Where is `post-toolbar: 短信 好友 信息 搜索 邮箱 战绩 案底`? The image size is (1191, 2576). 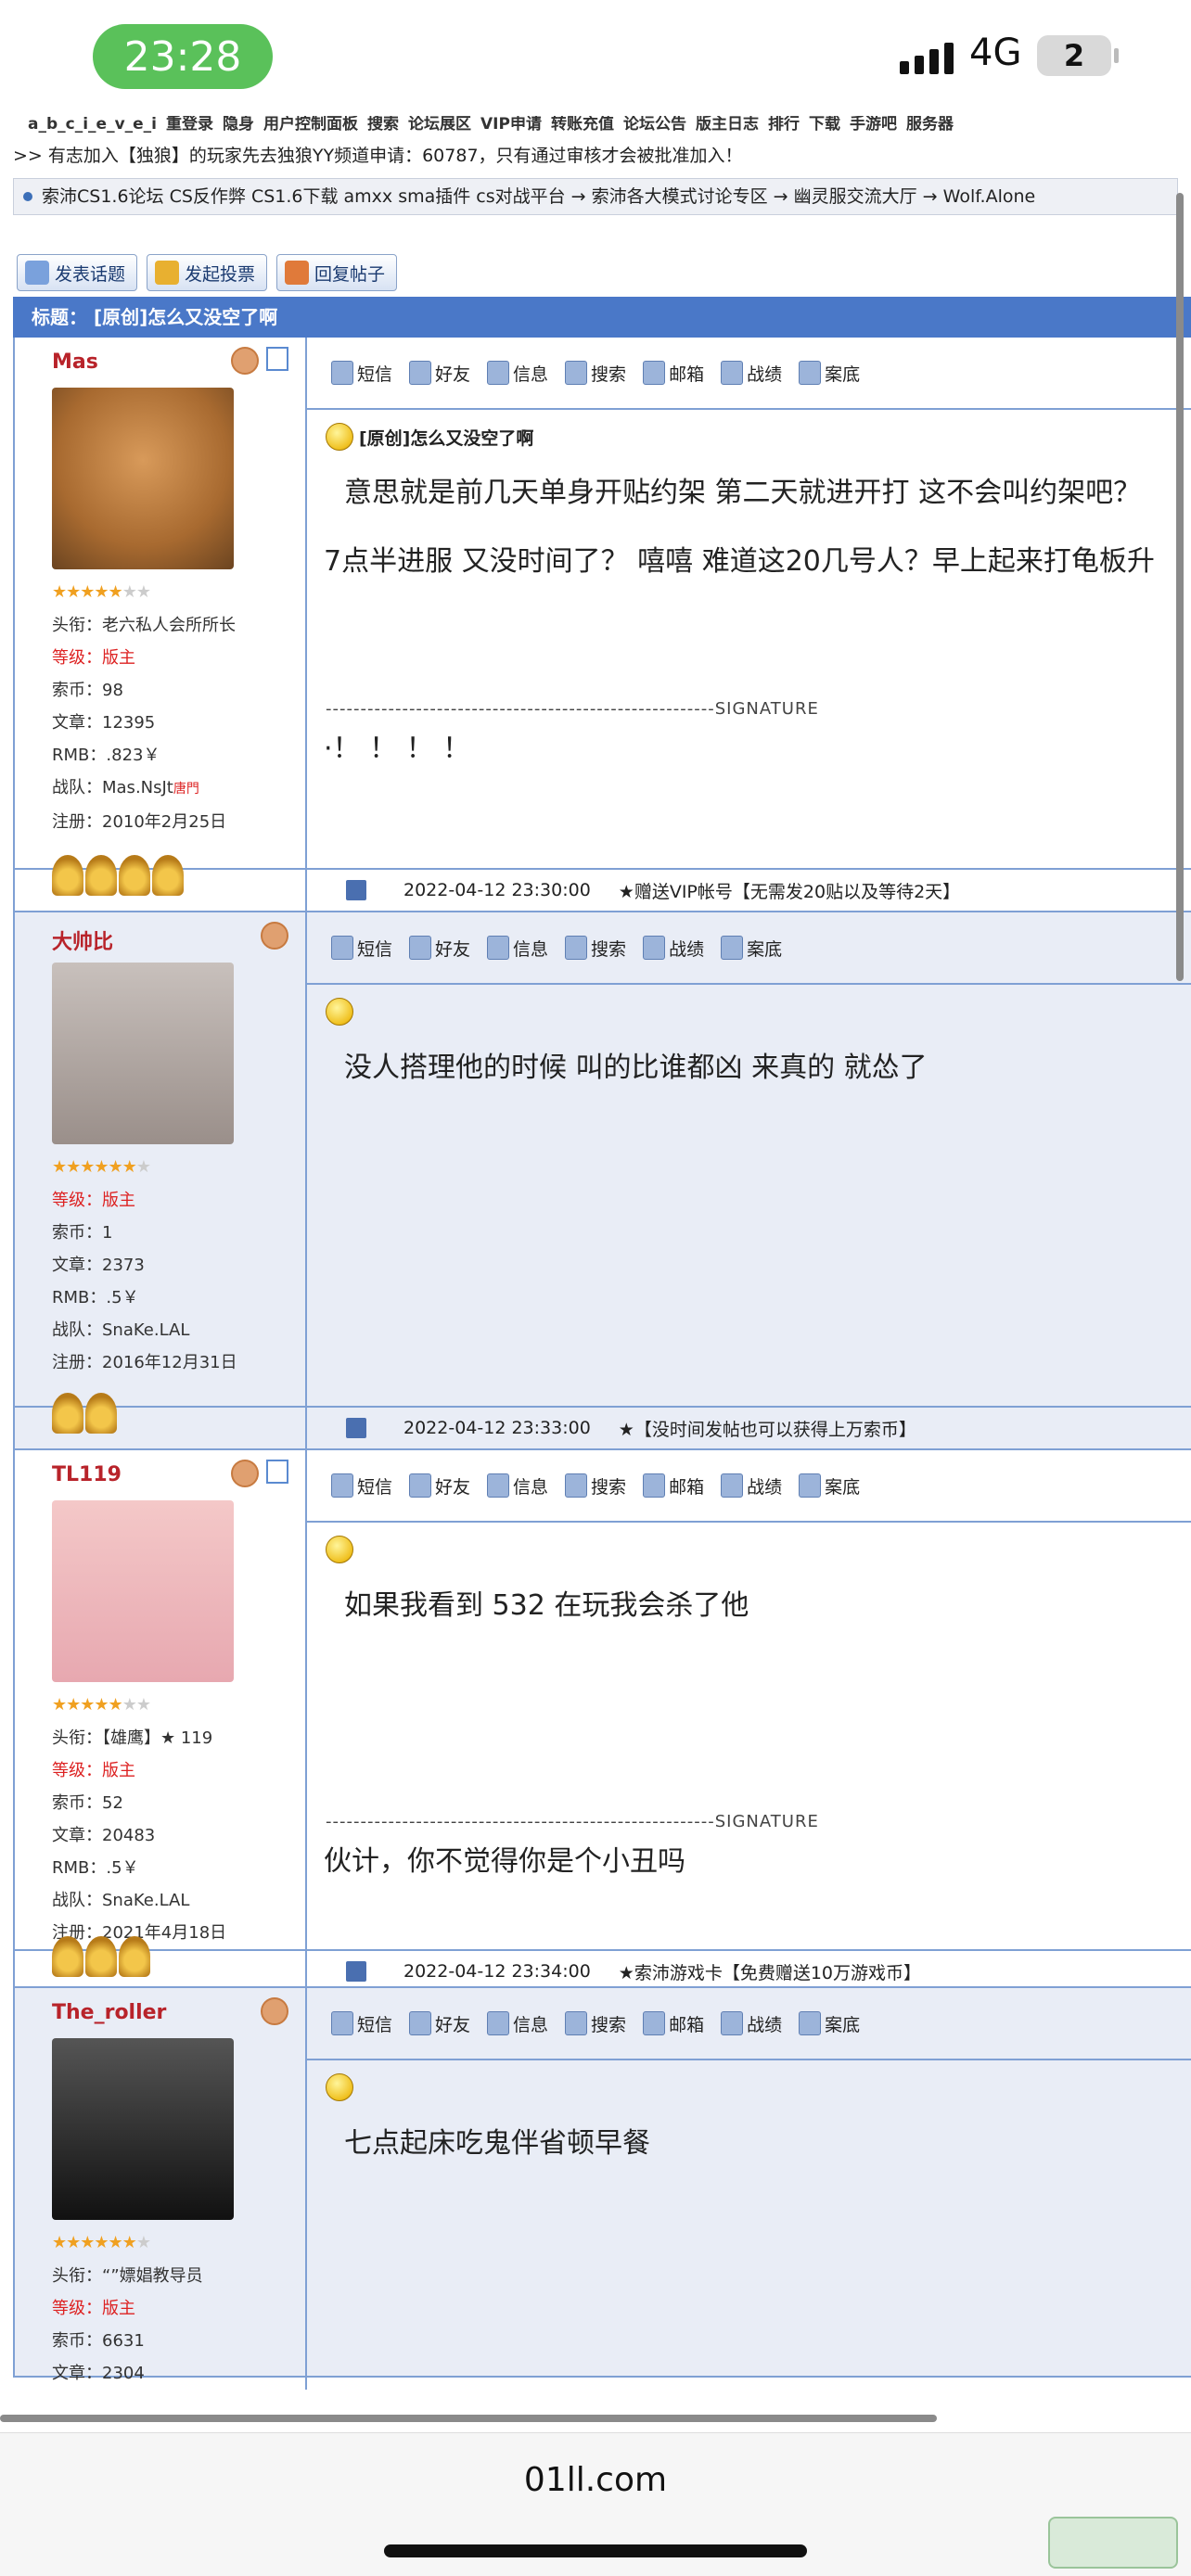
post-toolbar: 短信 好友 信息 搜索 邮箱 战绩 案底 is located at coordinates (749, 2024).